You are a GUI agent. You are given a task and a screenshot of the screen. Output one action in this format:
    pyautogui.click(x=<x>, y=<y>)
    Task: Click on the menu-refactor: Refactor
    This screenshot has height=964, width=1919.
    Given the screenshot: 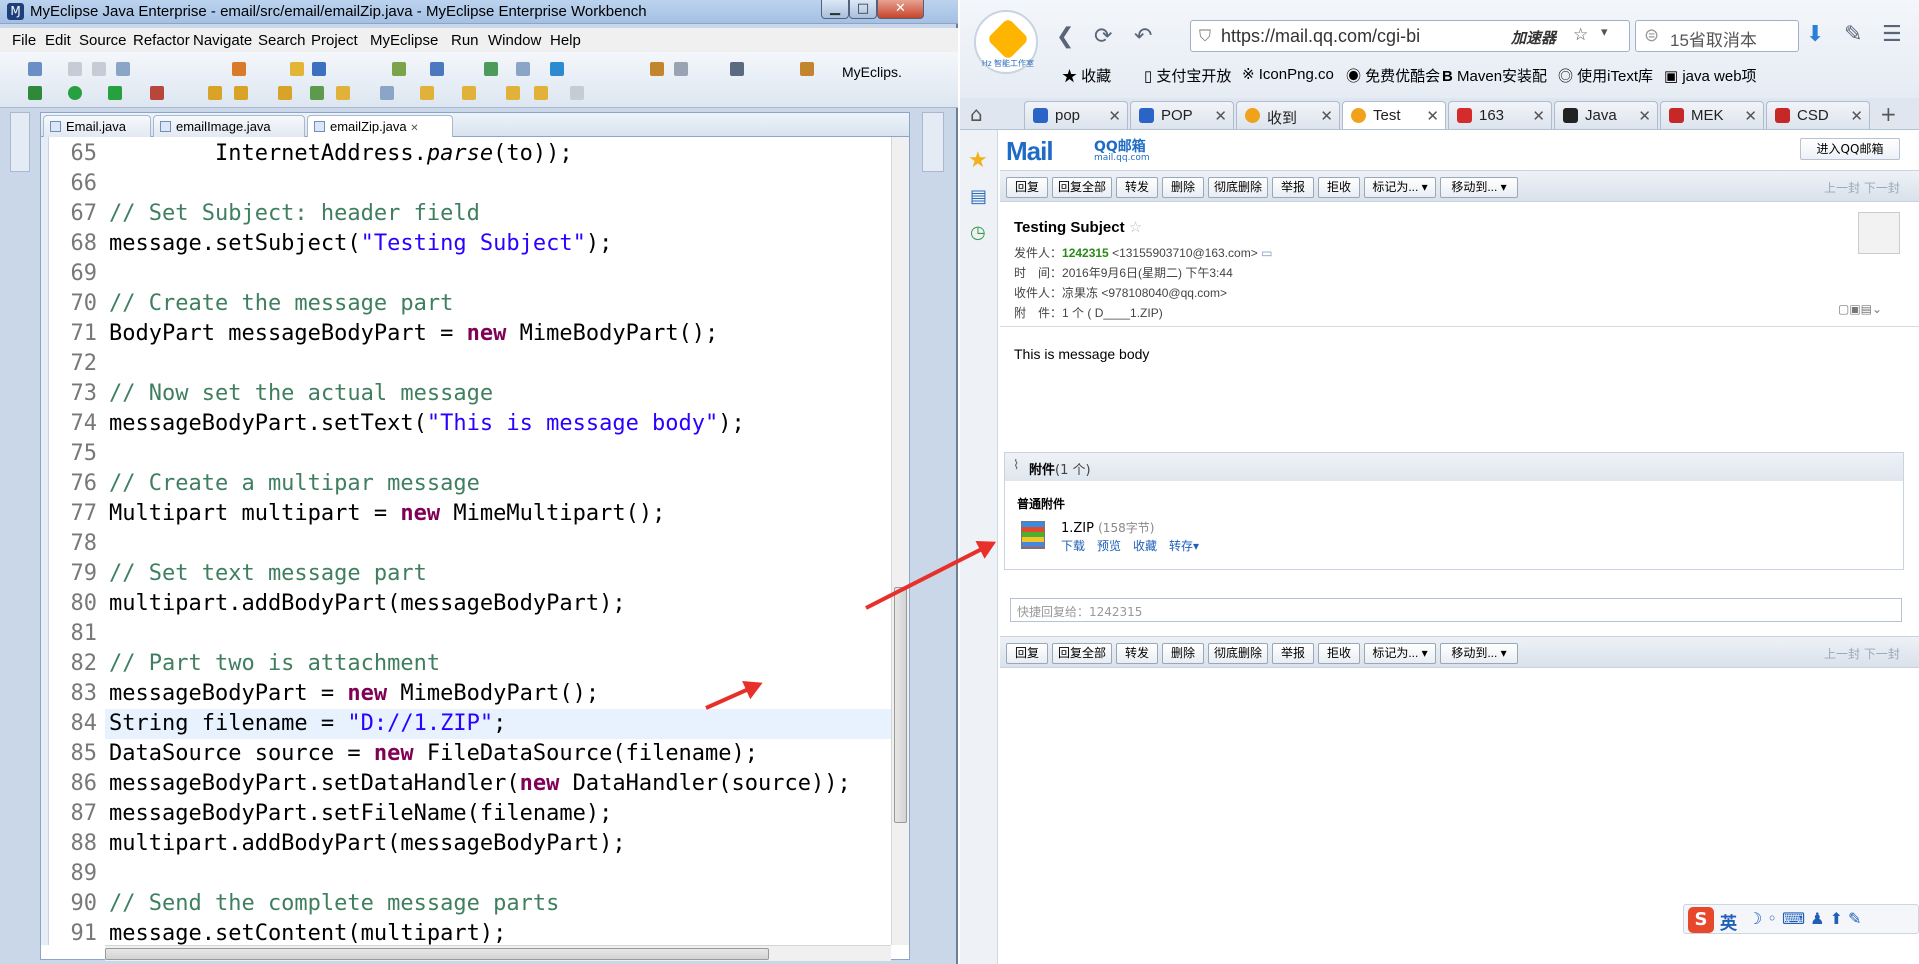 What is the action you would take?
    pyautogui.click(x=161, y=40)
    